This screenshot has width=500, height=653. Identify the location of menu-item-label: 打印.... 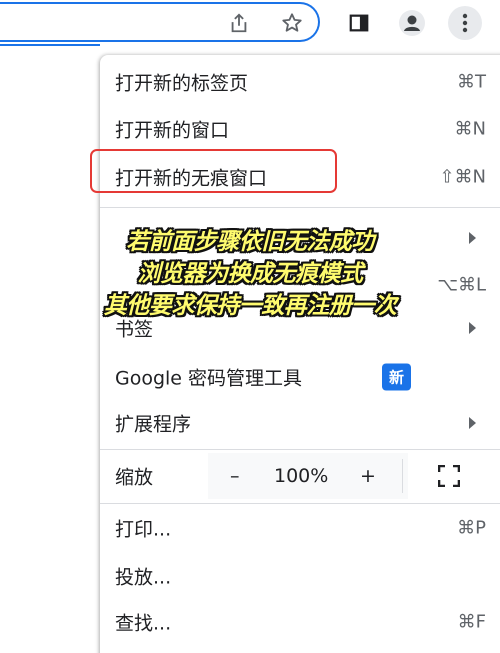
(143, 529).